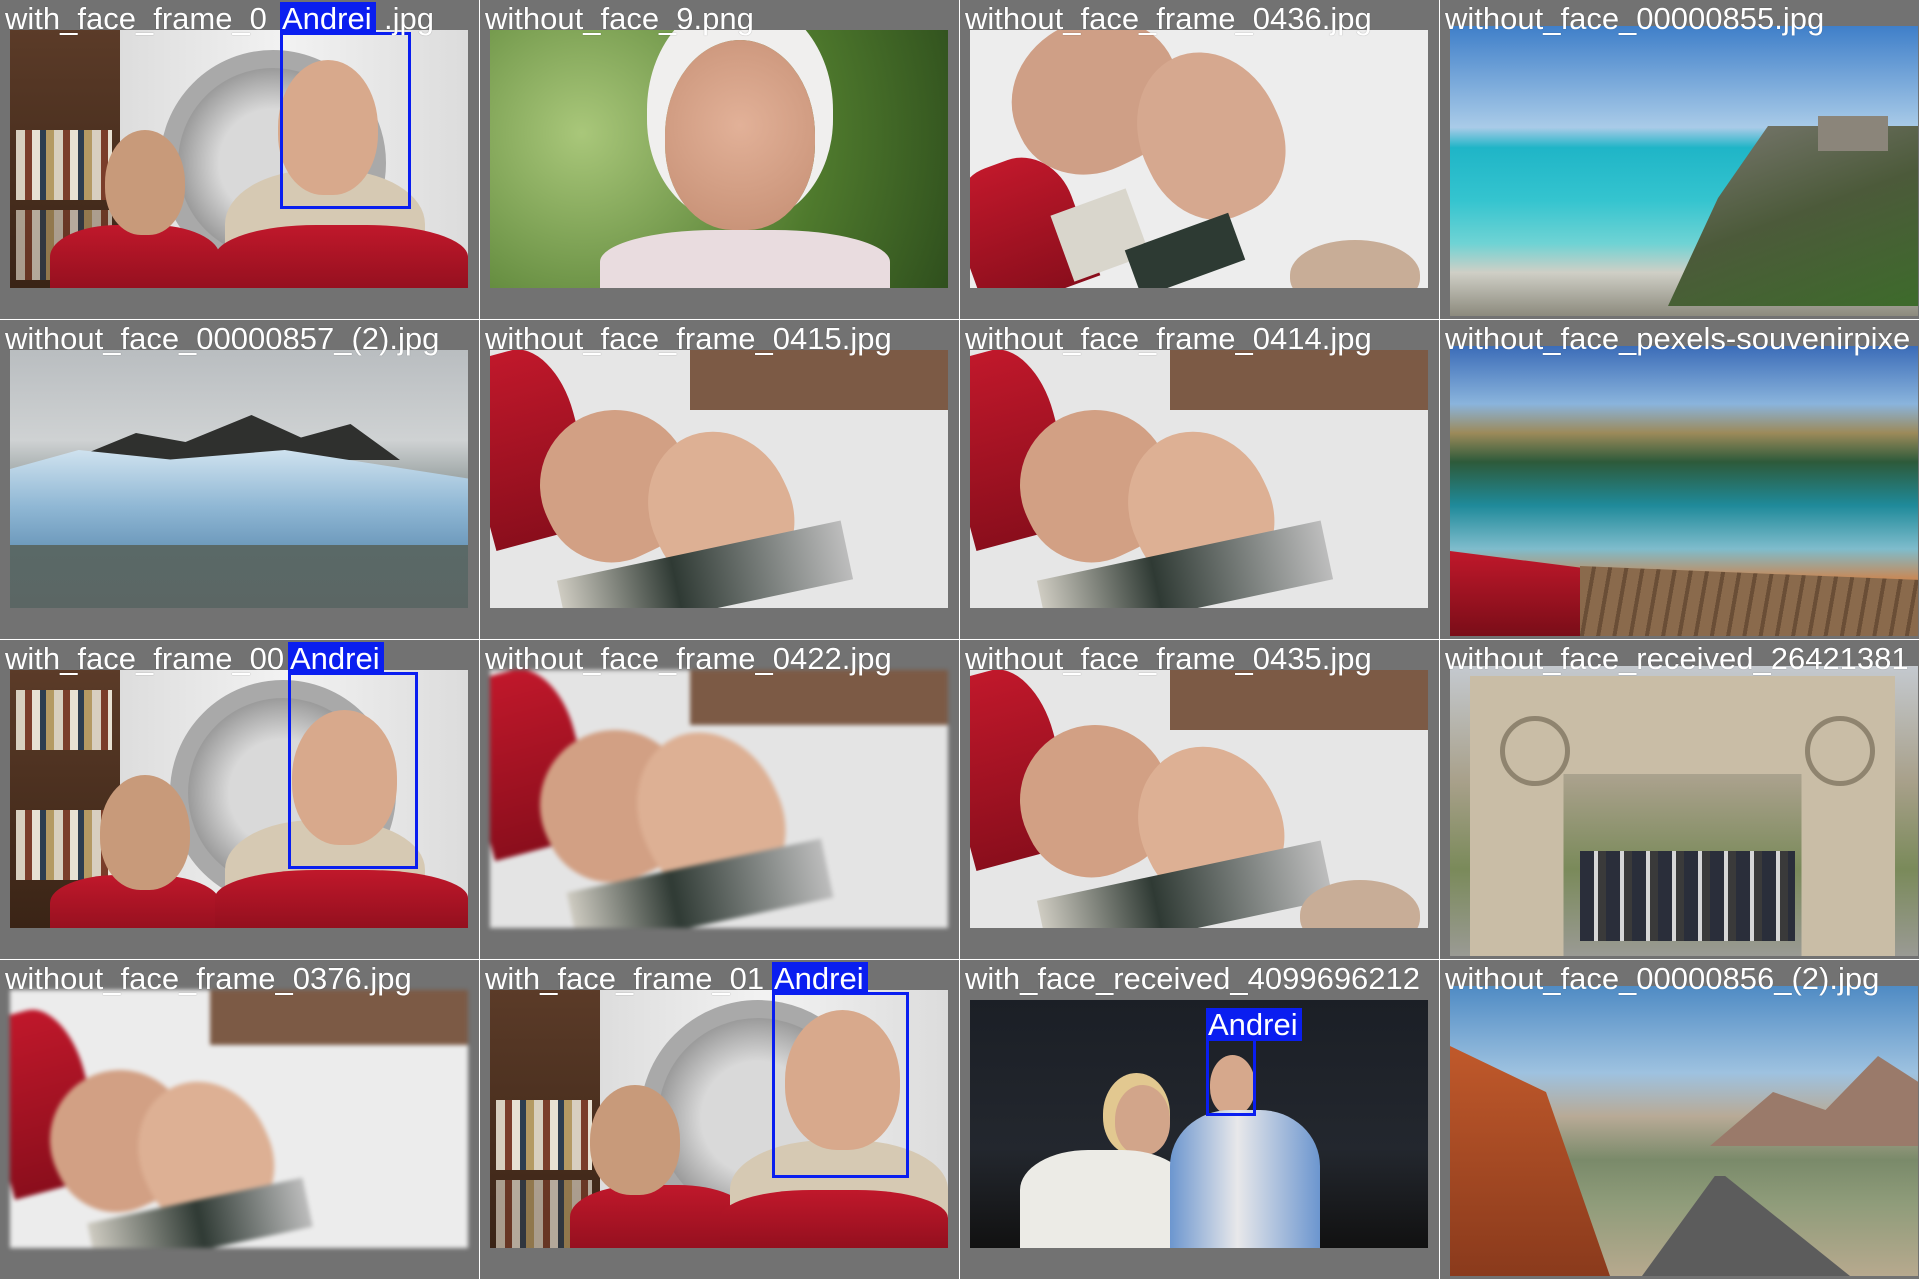 The image size is (1920, 1280). What do you see at coordinates (145, 658) in the screenshot?
I see `tile-caption: with_face_frame_00` at bounding box center [145, 658].